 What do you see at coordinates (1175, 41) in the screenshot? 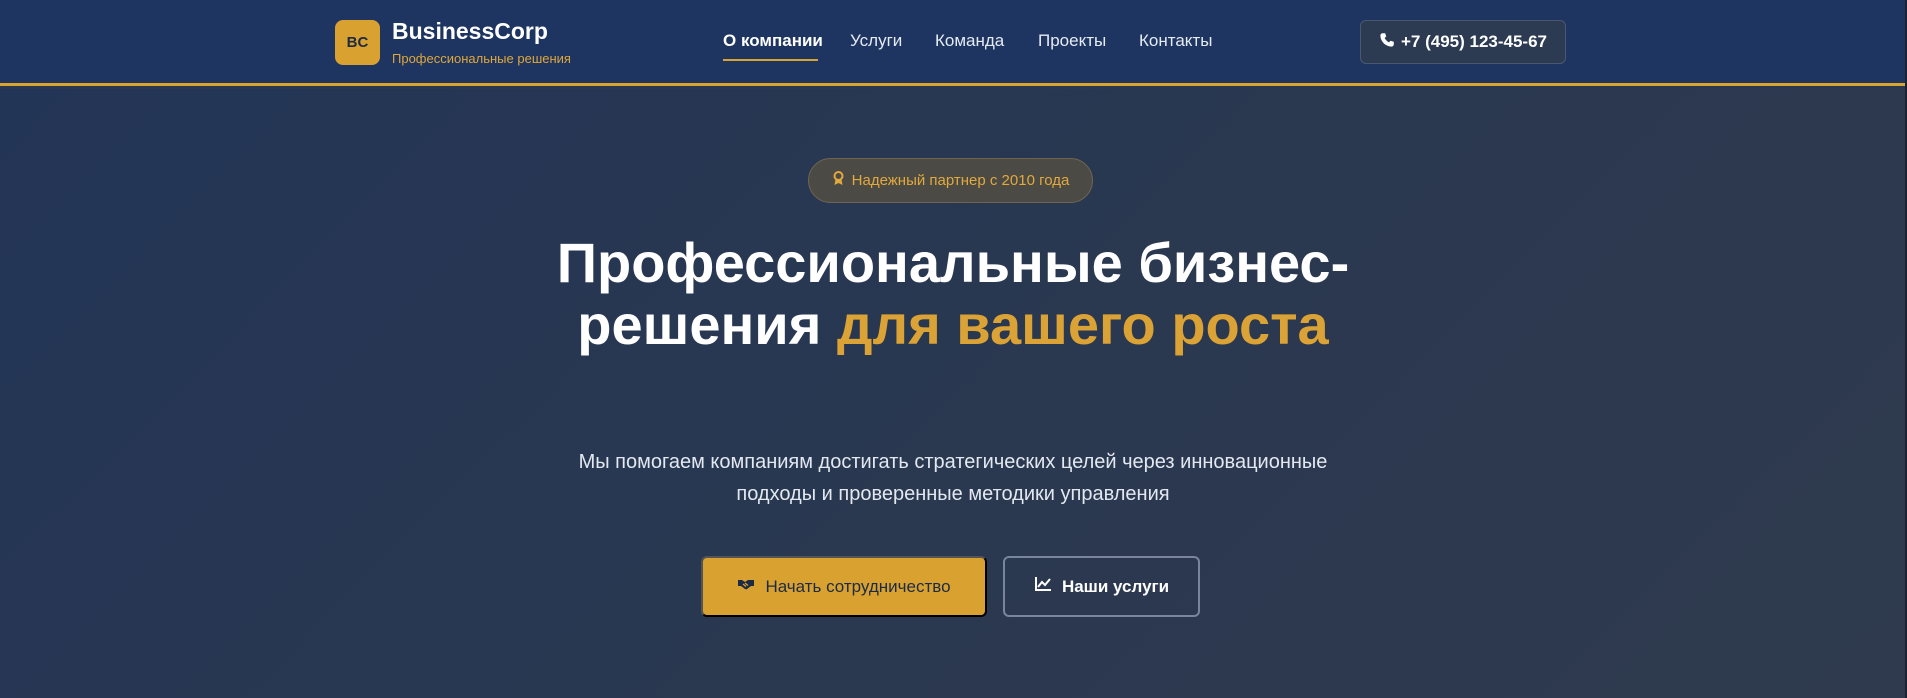
I see `nav-item-contacts: Контакты` at bounding box center [1175, 41].